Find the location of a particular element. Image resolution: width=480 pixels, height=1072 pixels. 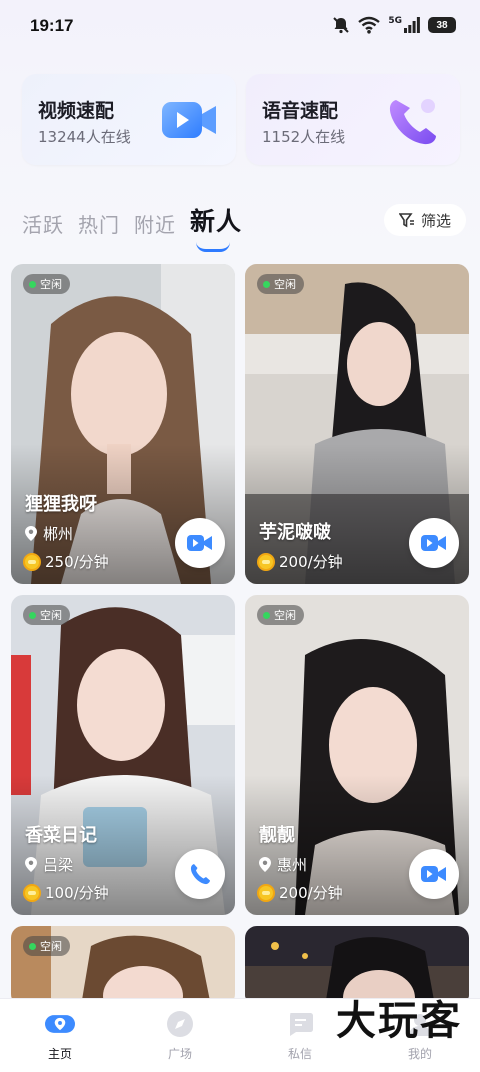

nav-plaza: 广场 is located at coordinates (180, 1035).